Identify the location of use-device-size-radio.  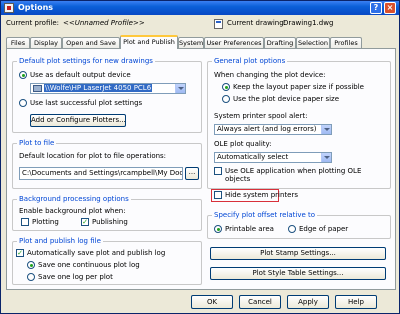
(226, 99).